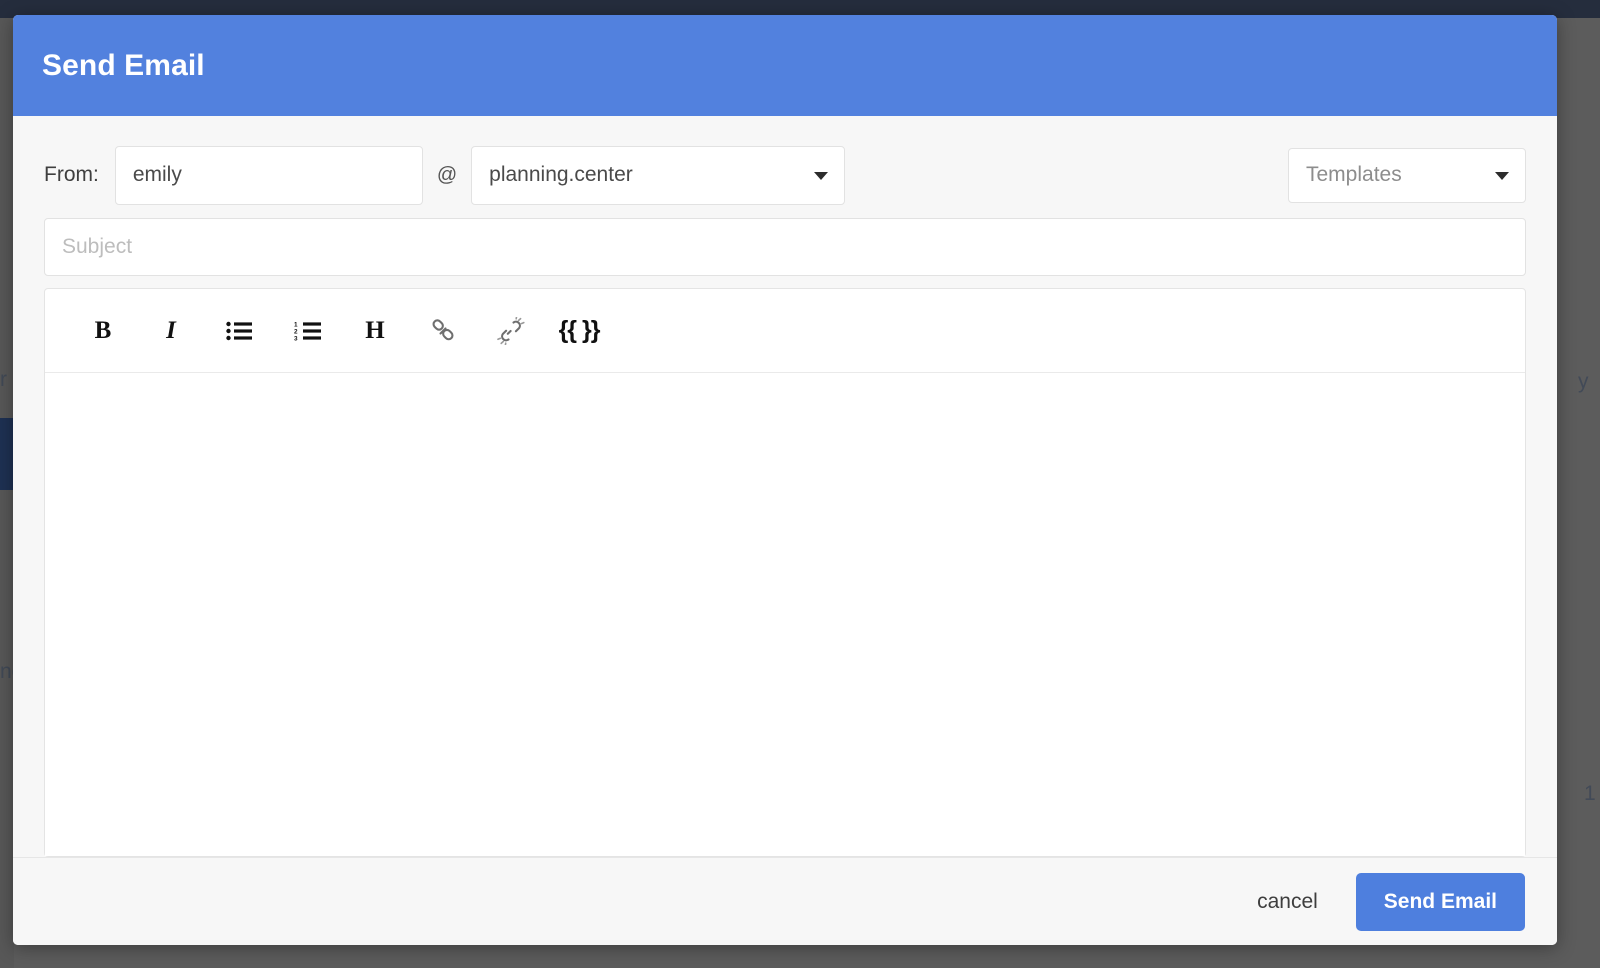 This screenshot has width=1600, height=968. What do you see at coordinates (296, 331) in the screenshot?
I see `svg-text: 2` at bounding box center [296, 331].